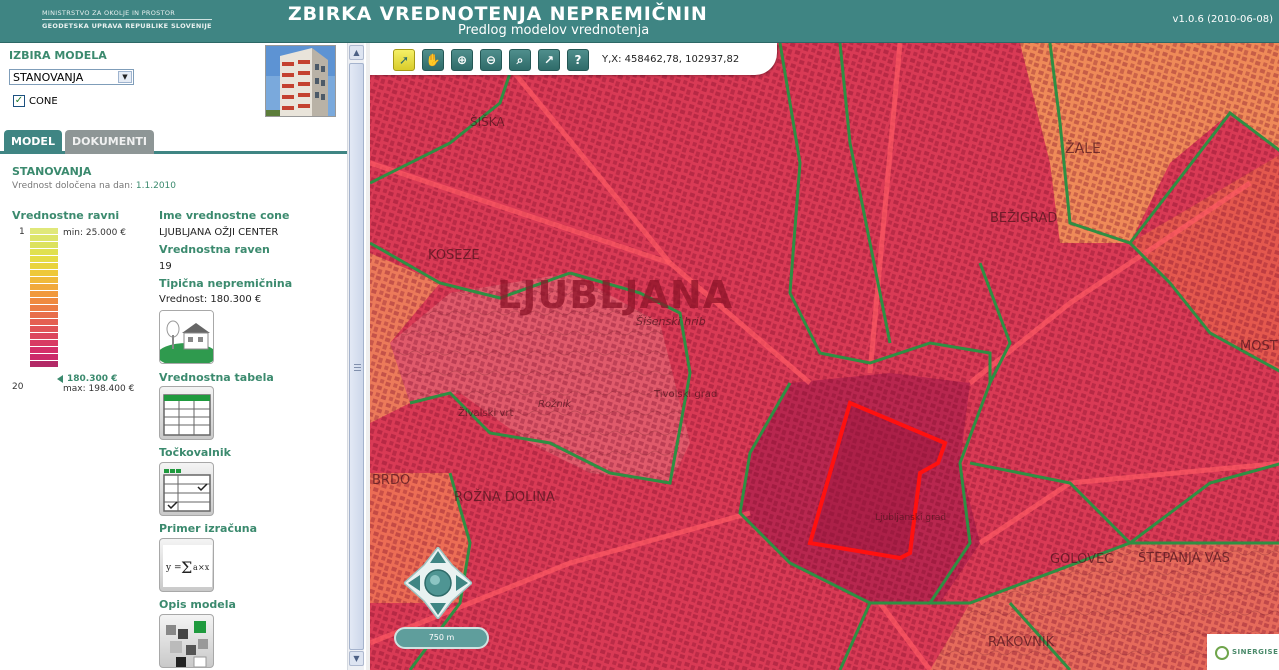  What do you see at coordinates (186, 337) in the screenshot?
I see `typical-property-button` at bounding box center [186, 337].